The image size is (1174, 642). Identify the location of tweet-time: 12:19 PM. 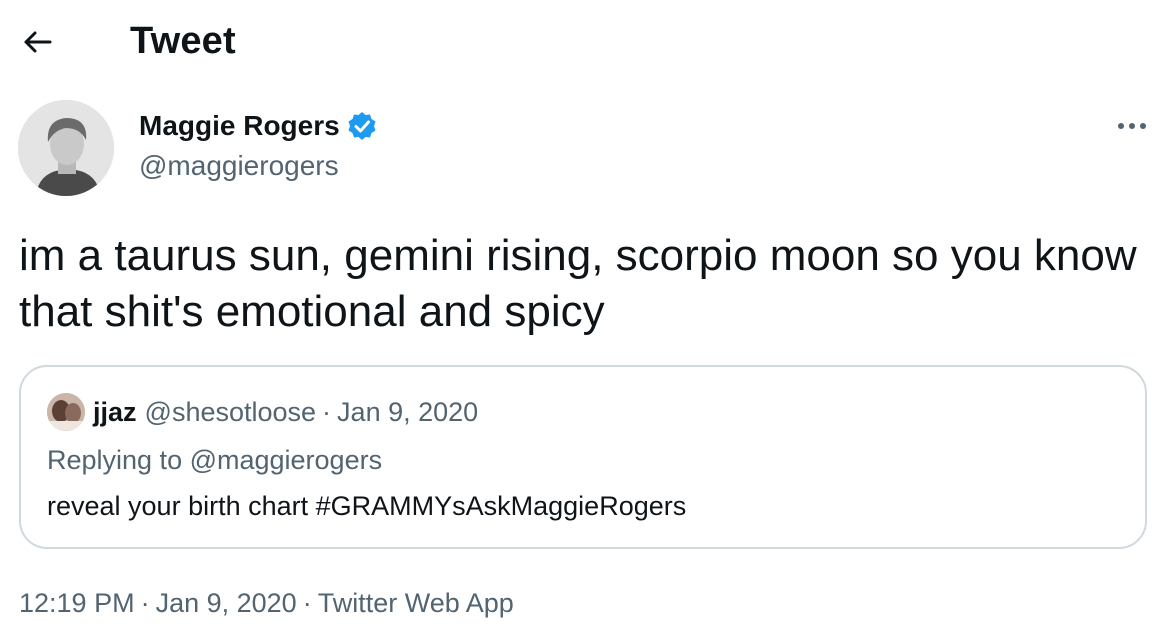
(77, 603).